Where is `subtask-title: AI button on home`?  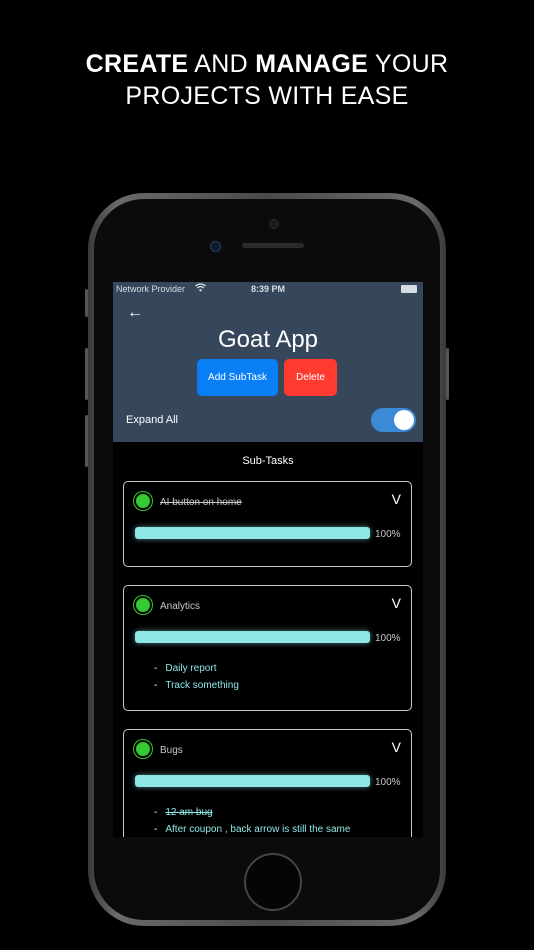 subtask-title: AI button on home is located at coordinates (201, 502).